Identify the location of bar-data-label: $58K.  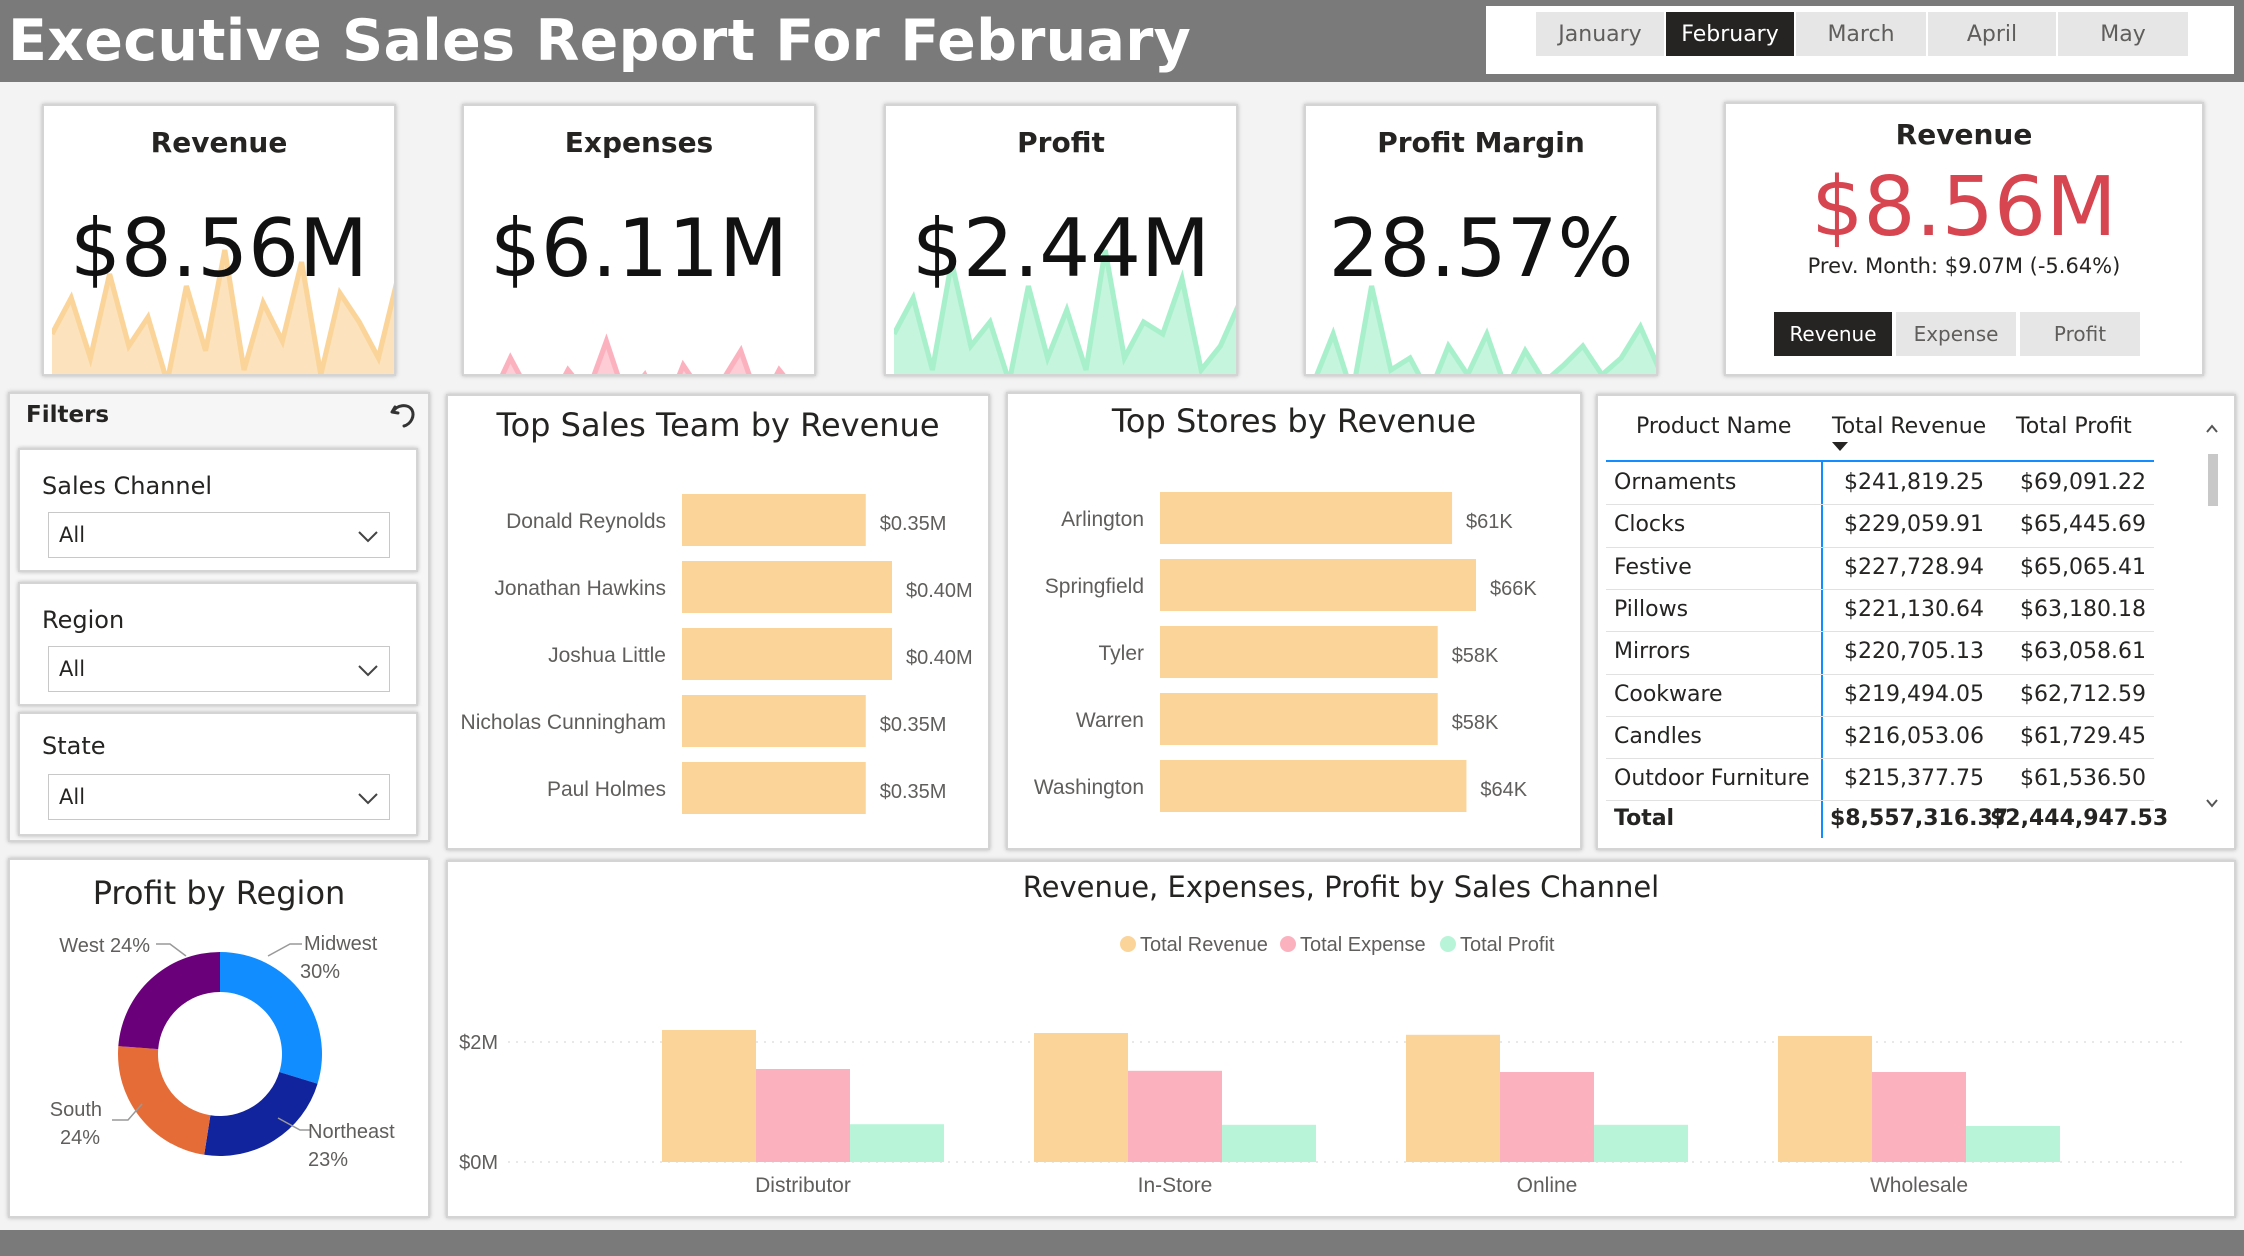
(1475, 723).